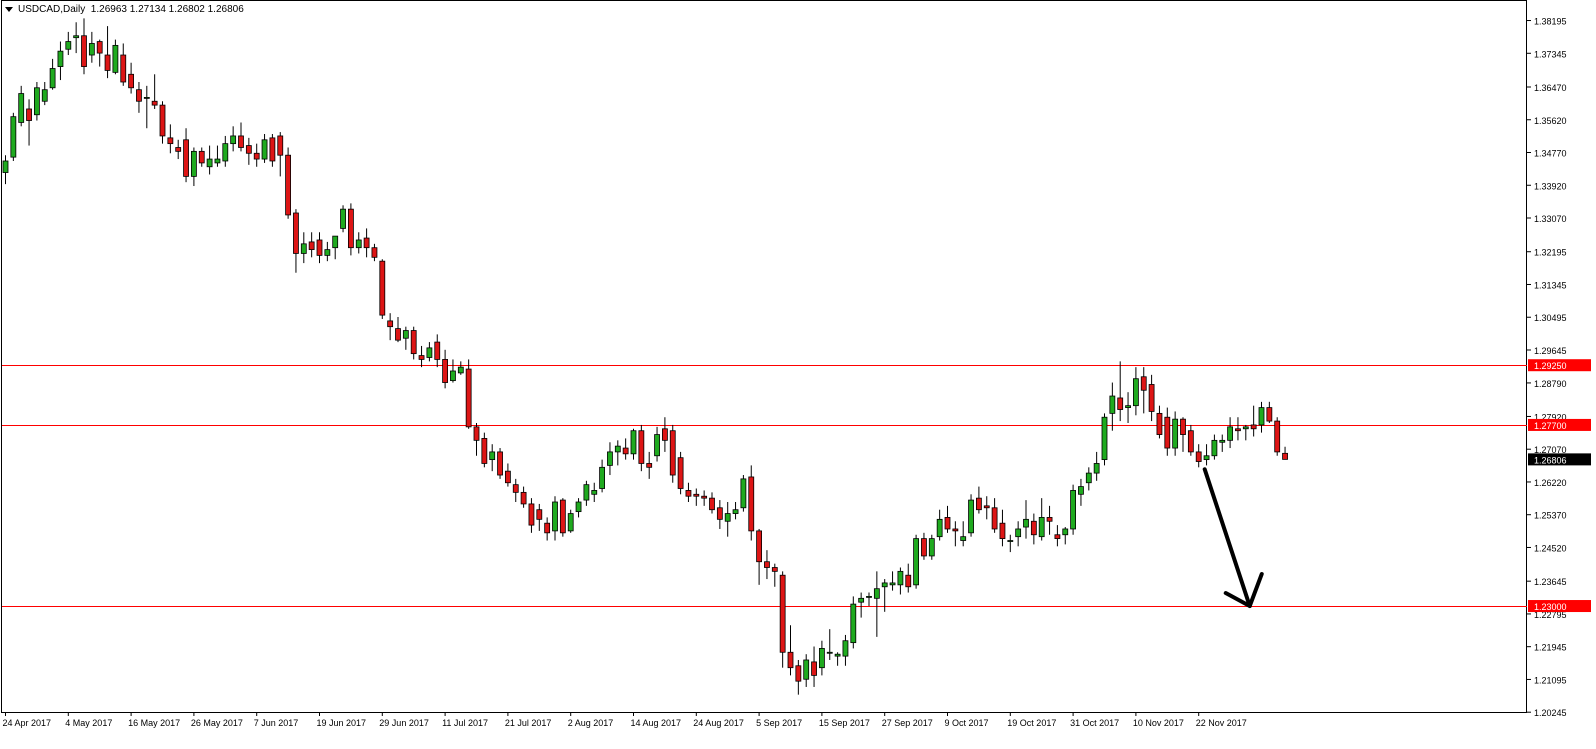  Describe the element at coordinates (779, 723) in the screenshot. I see `x-axis-tick-label: 5 Sep 2017` at that location.